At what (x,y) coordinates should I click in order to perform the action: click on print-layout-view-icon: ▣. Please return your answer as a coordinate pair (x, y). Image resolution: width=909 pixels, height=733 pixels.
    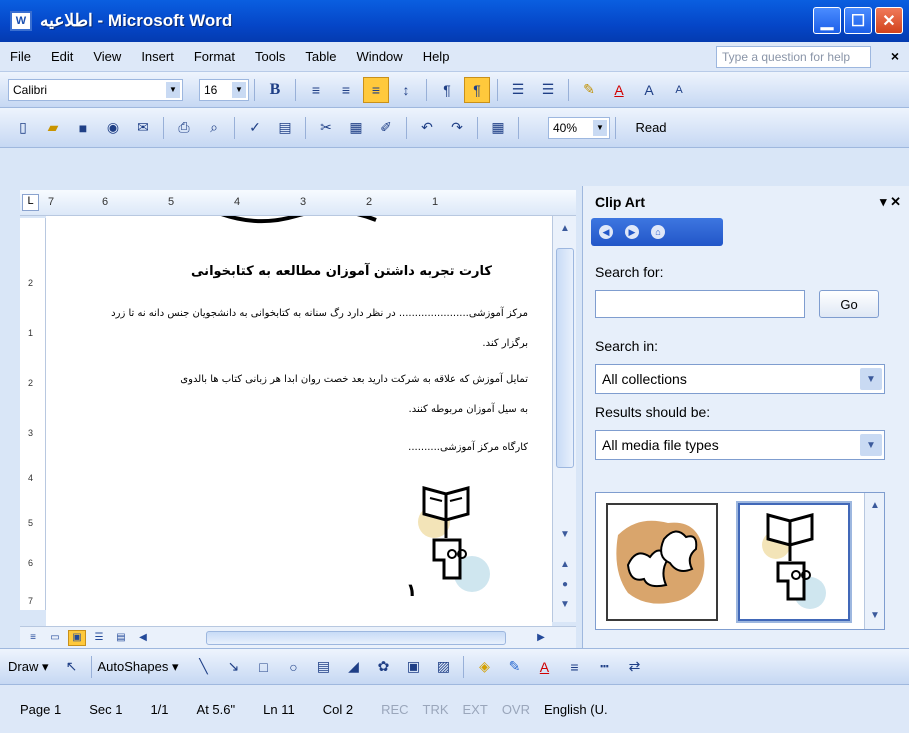
    Looking at the image, I should click on (77, 637).